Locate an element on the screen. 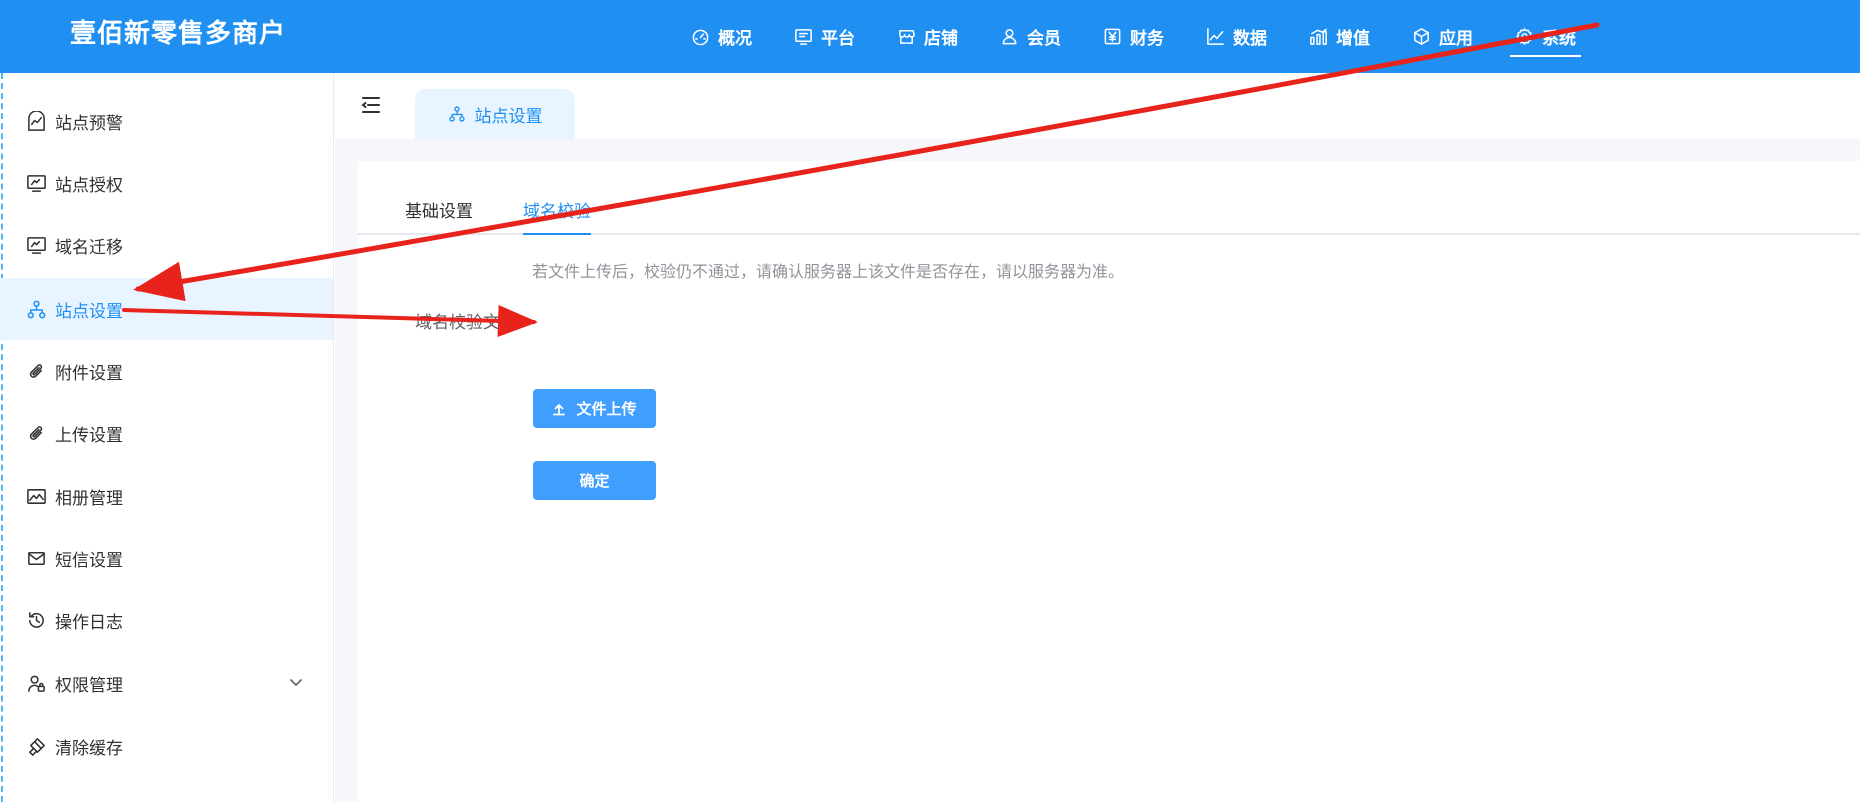 This screenshot has height=802, width=1860. sidebar-item-label: 上传设置 is located at coordinates (89, 435).